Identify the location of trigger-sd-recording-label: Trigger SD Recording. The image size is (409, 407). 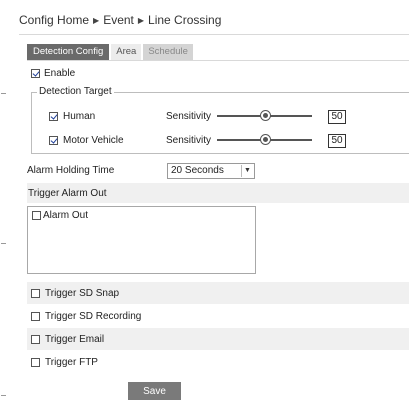
(93, 316).